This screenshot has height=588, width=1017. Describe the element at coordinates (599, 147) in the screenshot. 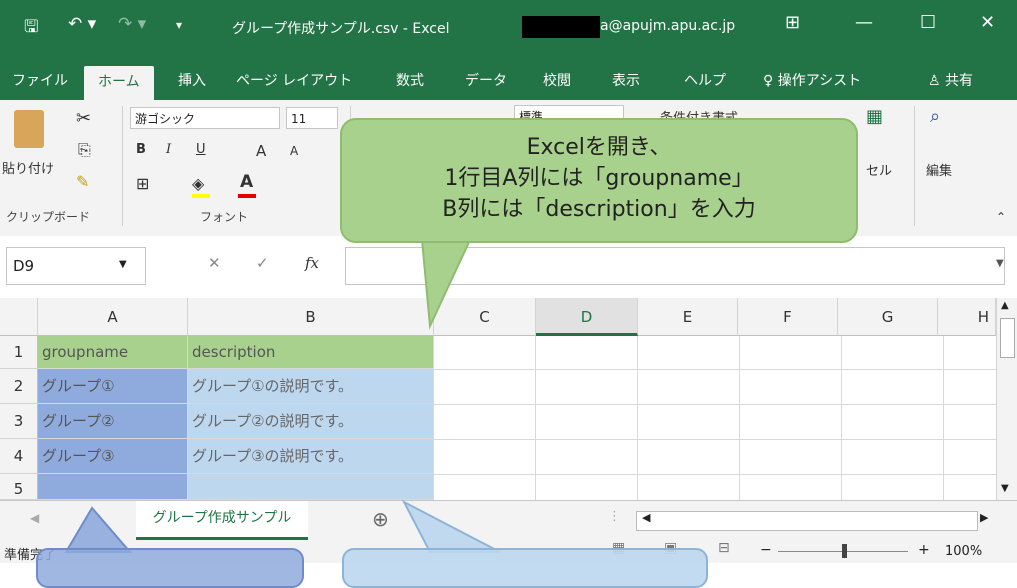

I see `callout-line-1: Excelを開き、` at that location.